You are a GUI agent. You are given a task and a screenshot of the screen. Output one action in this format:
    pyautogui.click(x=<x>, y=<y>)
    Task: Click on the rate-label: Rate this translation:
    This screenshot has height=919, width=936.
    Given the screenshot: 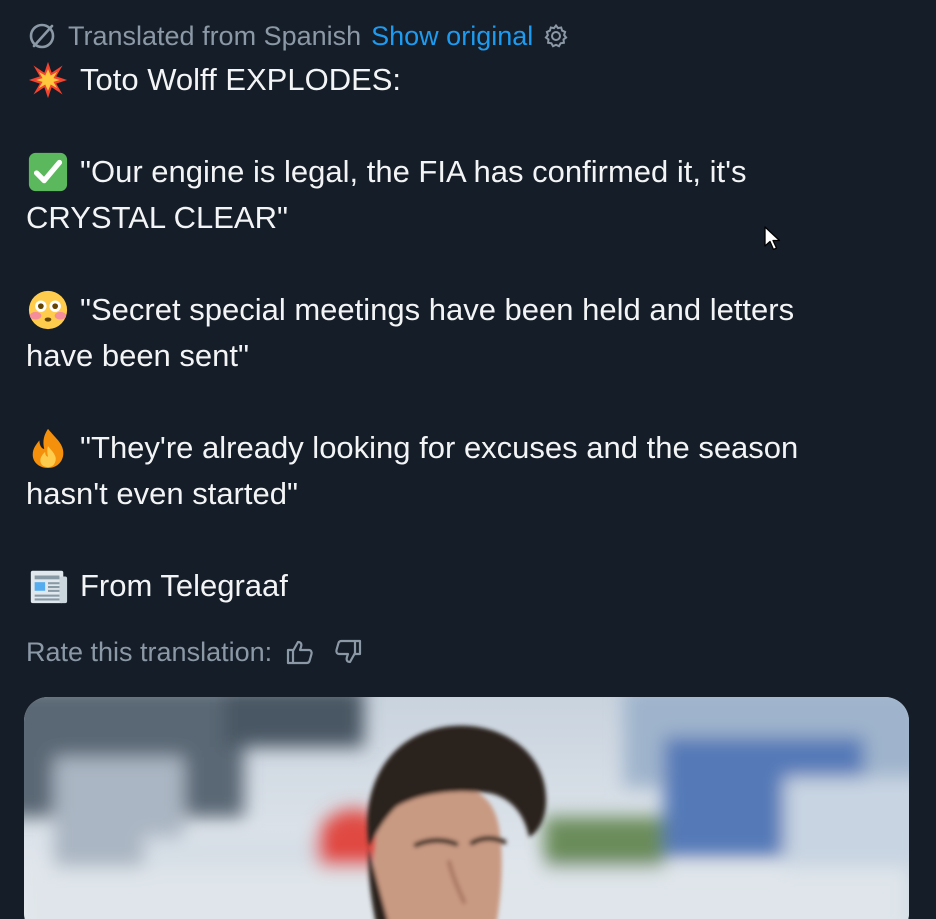 What is the action you would take?
    pyautogui.click(x=149, y=651)
    